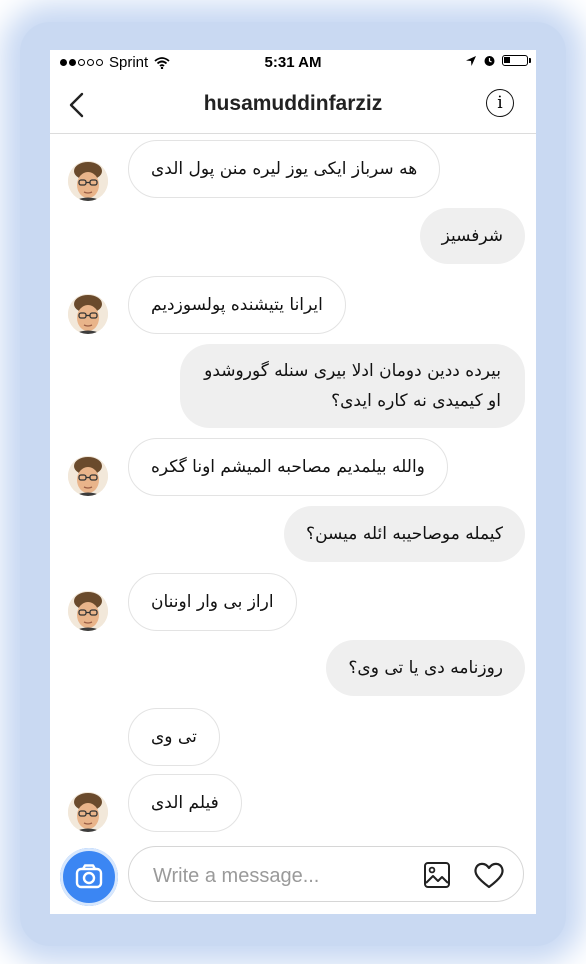  Describe the element at coordinates (498, 60) in the screenshot. I see `status-right` at that location.